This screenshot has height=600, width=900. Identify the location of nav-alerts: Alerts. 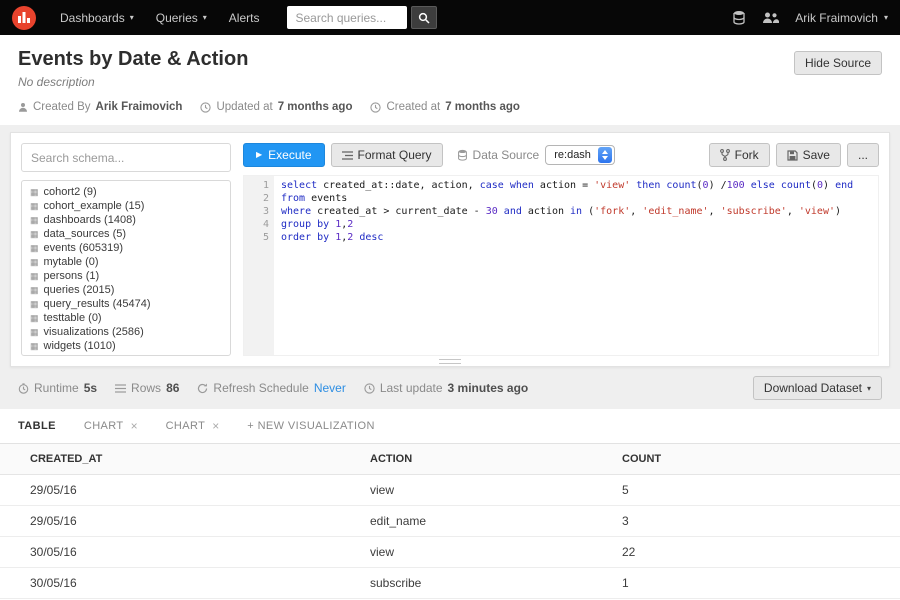
(244, 18).